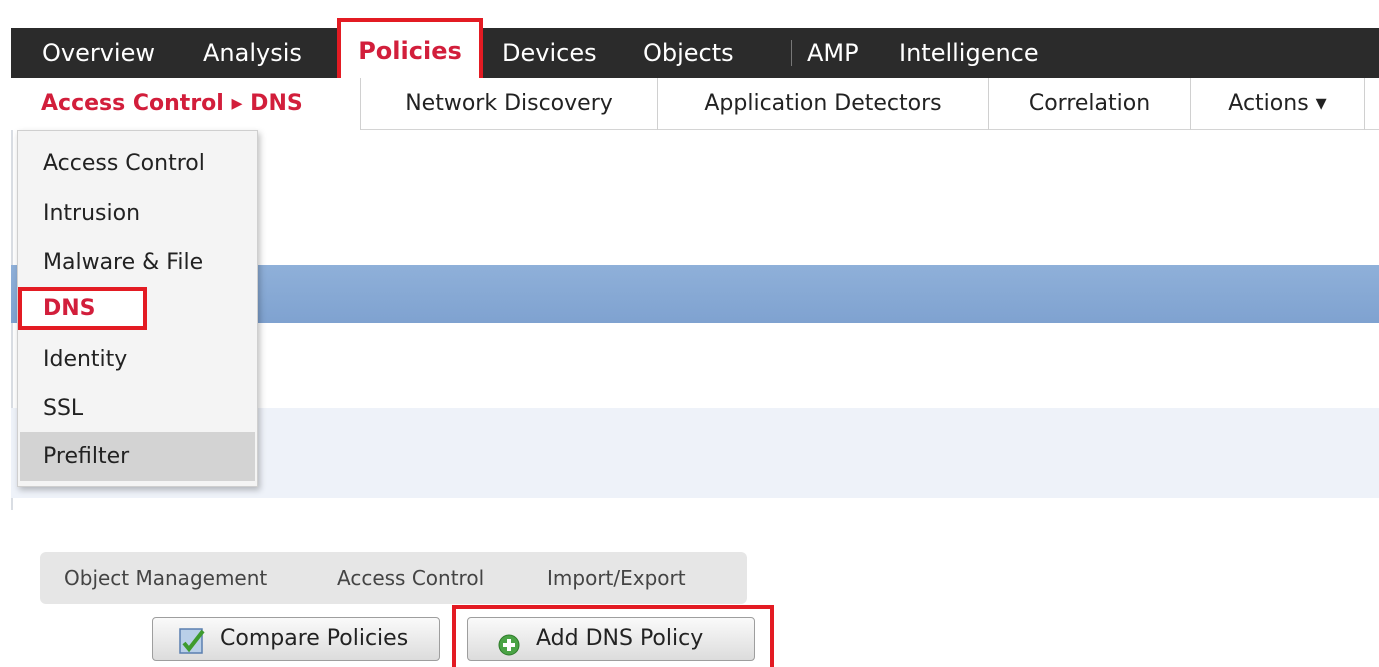 The image size is (1379, 667). I want to click on subnav-correlation: Correlation, so click(1090, 104).